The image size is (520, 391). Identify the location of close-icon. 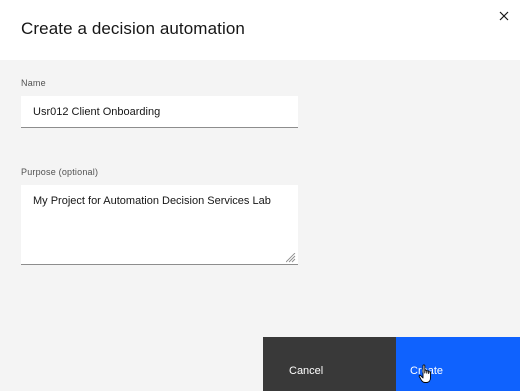
(504, 16).